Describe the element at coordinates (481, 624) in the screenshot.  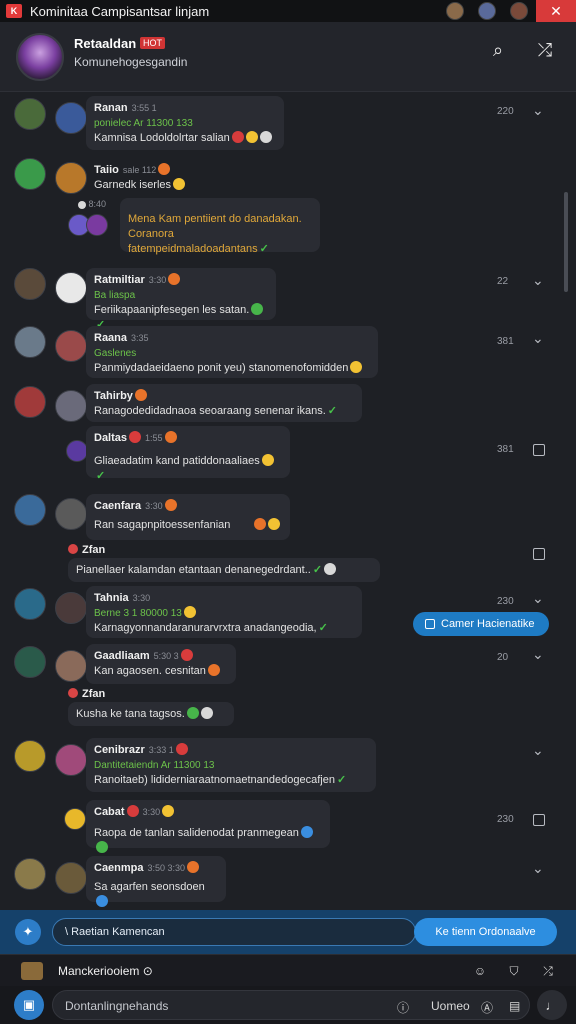
I see `hint-pill: Camer Hacienatike` at that location.